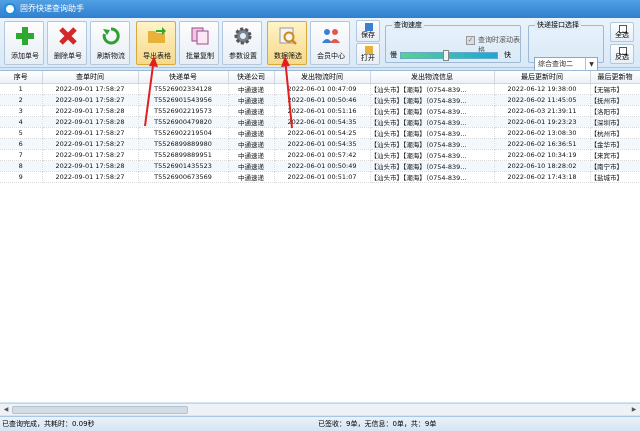 This screenshot has width=640, height=431. I want to click on delete-number-label: 删除单号, so click(68, 56).